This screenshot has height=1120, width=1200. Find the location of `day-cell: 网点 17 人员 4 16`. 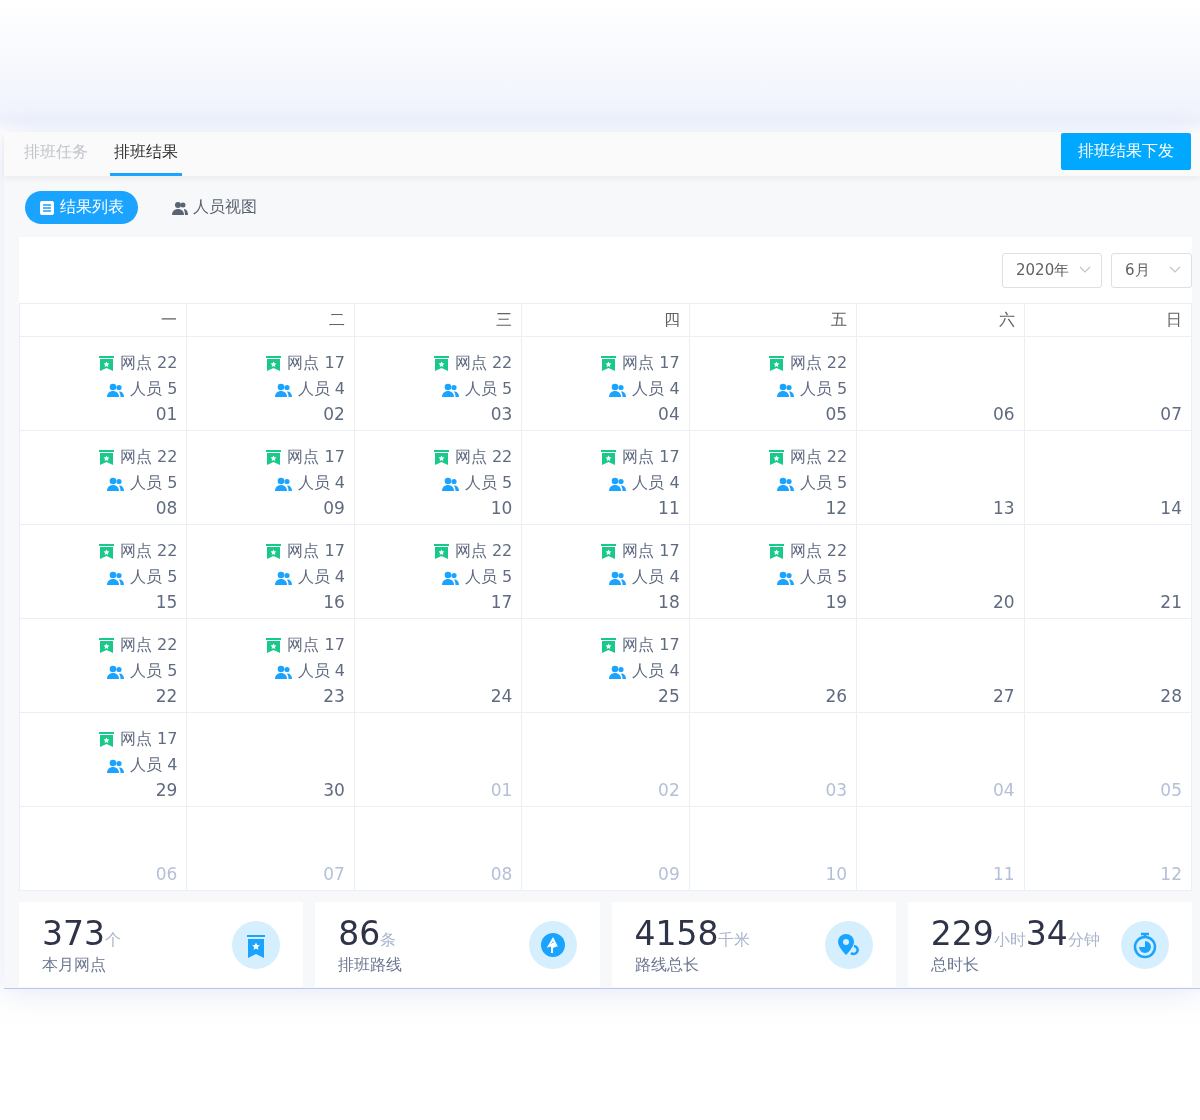

day-cell: 网点 17 人员 4 16 is located at coordinates (271, 572).